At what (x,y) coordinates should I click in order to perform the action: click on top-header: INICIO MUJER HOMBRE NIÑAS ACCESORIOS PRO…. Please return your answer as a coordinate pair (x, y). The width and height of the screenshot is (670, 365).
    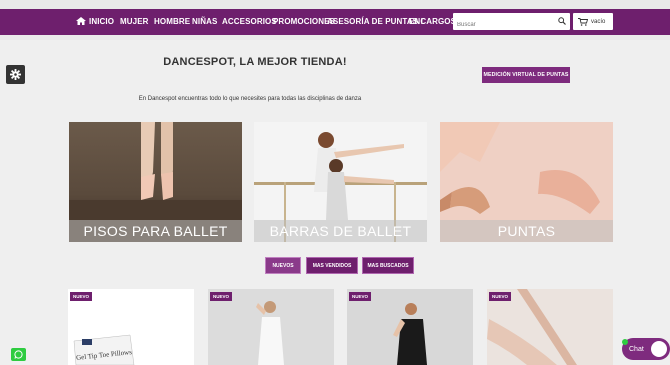
    Looking at the image, I should click on (335, 20).